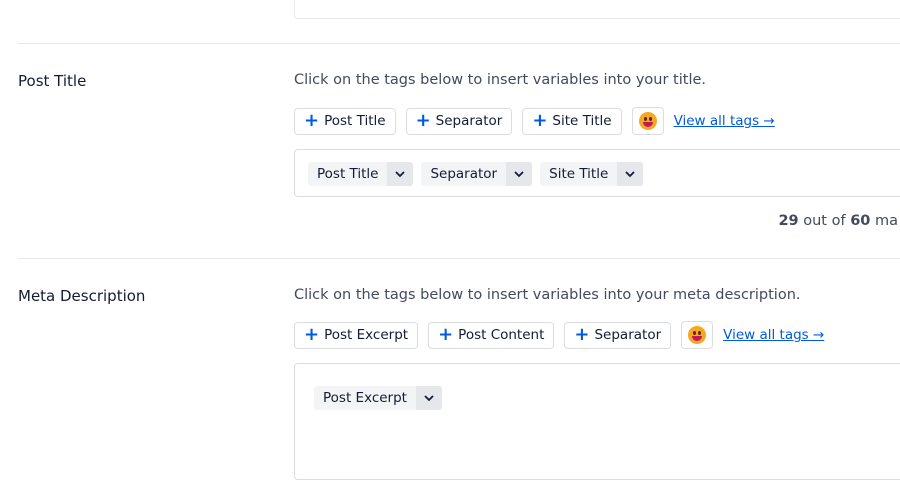 This screenshot has height=500, width=900. Describe the element at coordinates (597, 9) in the screenshot. I see `previous-field-box` at that location.